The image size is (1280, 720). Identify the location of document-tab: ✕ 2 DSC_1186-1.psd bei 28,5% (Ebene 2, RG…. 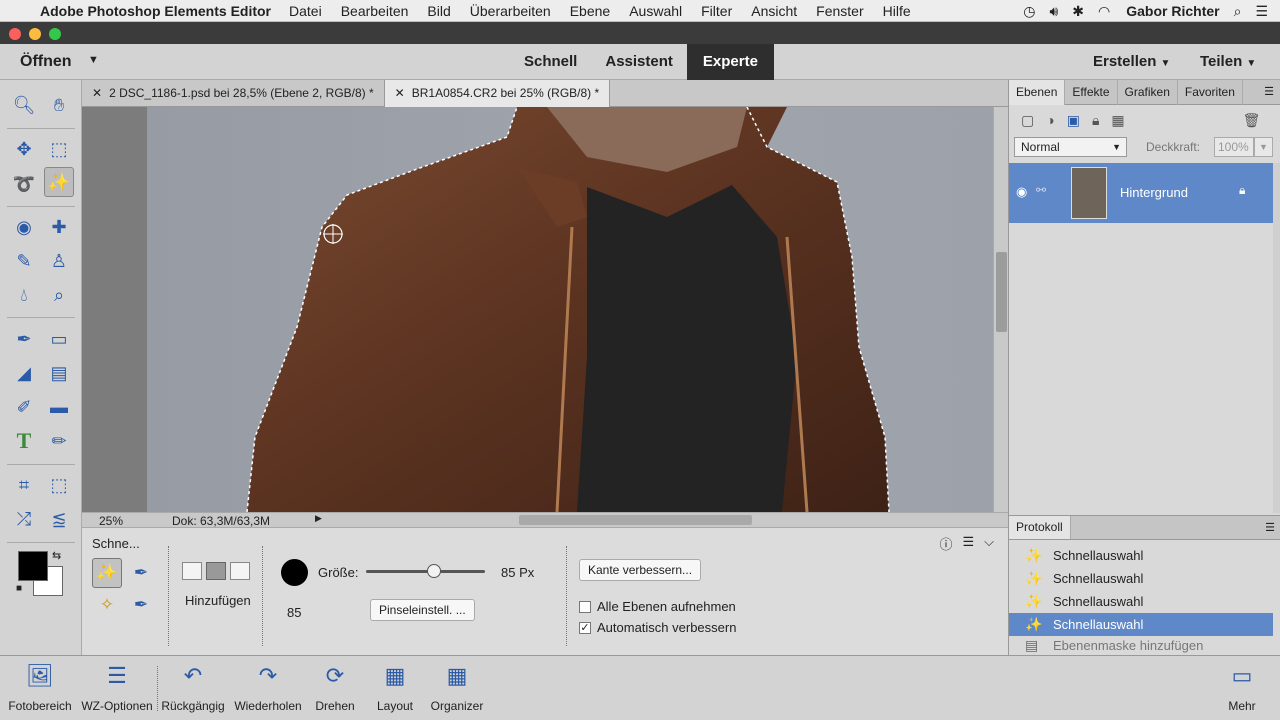
(233, 93).